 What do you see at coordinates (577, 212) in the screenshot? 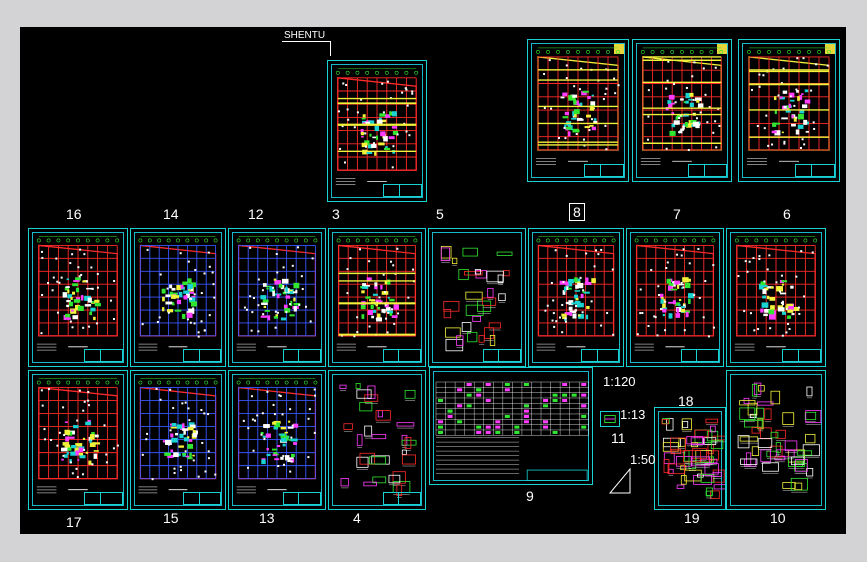
I see `sheet-label-8: 8` at bounding box center [577, 212].